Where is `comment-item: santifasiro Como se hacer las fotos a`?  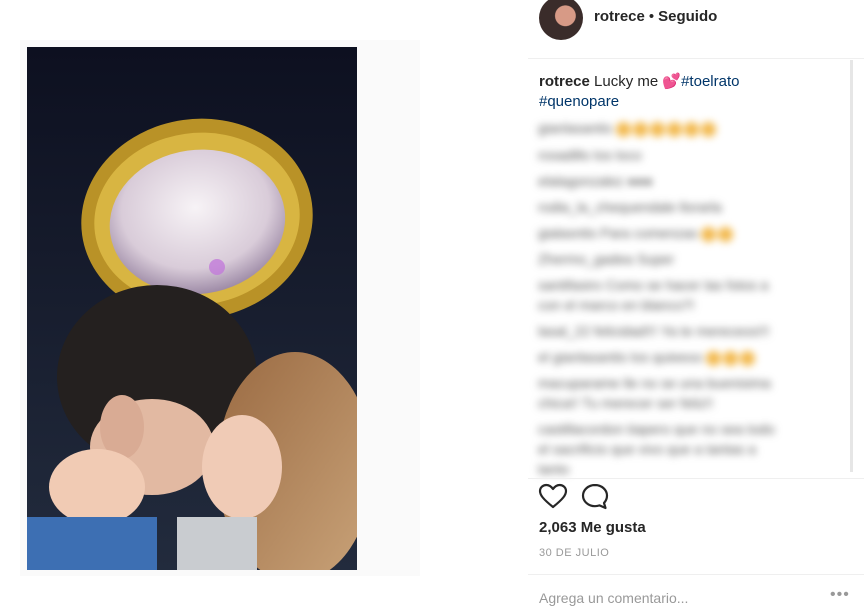
comment-item: santifasiro Como se hacer las fotos a is located at coordinates (653, 285).